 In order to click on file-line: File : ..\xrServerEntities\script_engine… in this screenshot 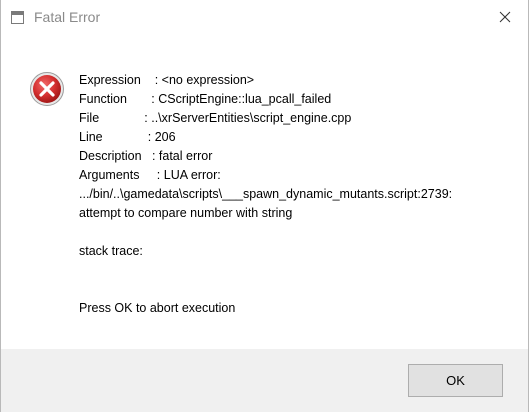, I will do `click(215, 118)`.